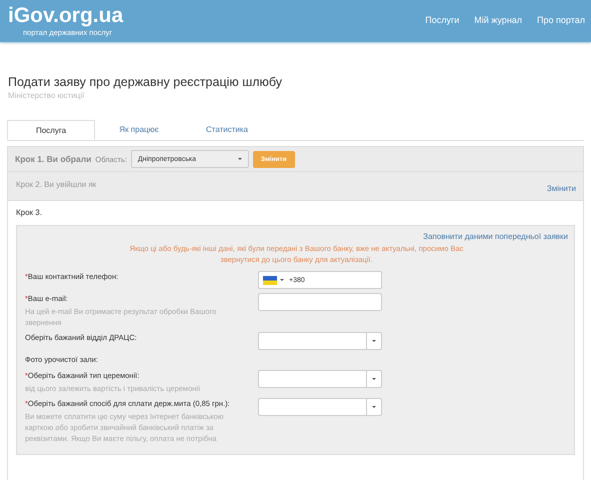  I want to click on nav-link: Мій журнал, so click(498, 20).